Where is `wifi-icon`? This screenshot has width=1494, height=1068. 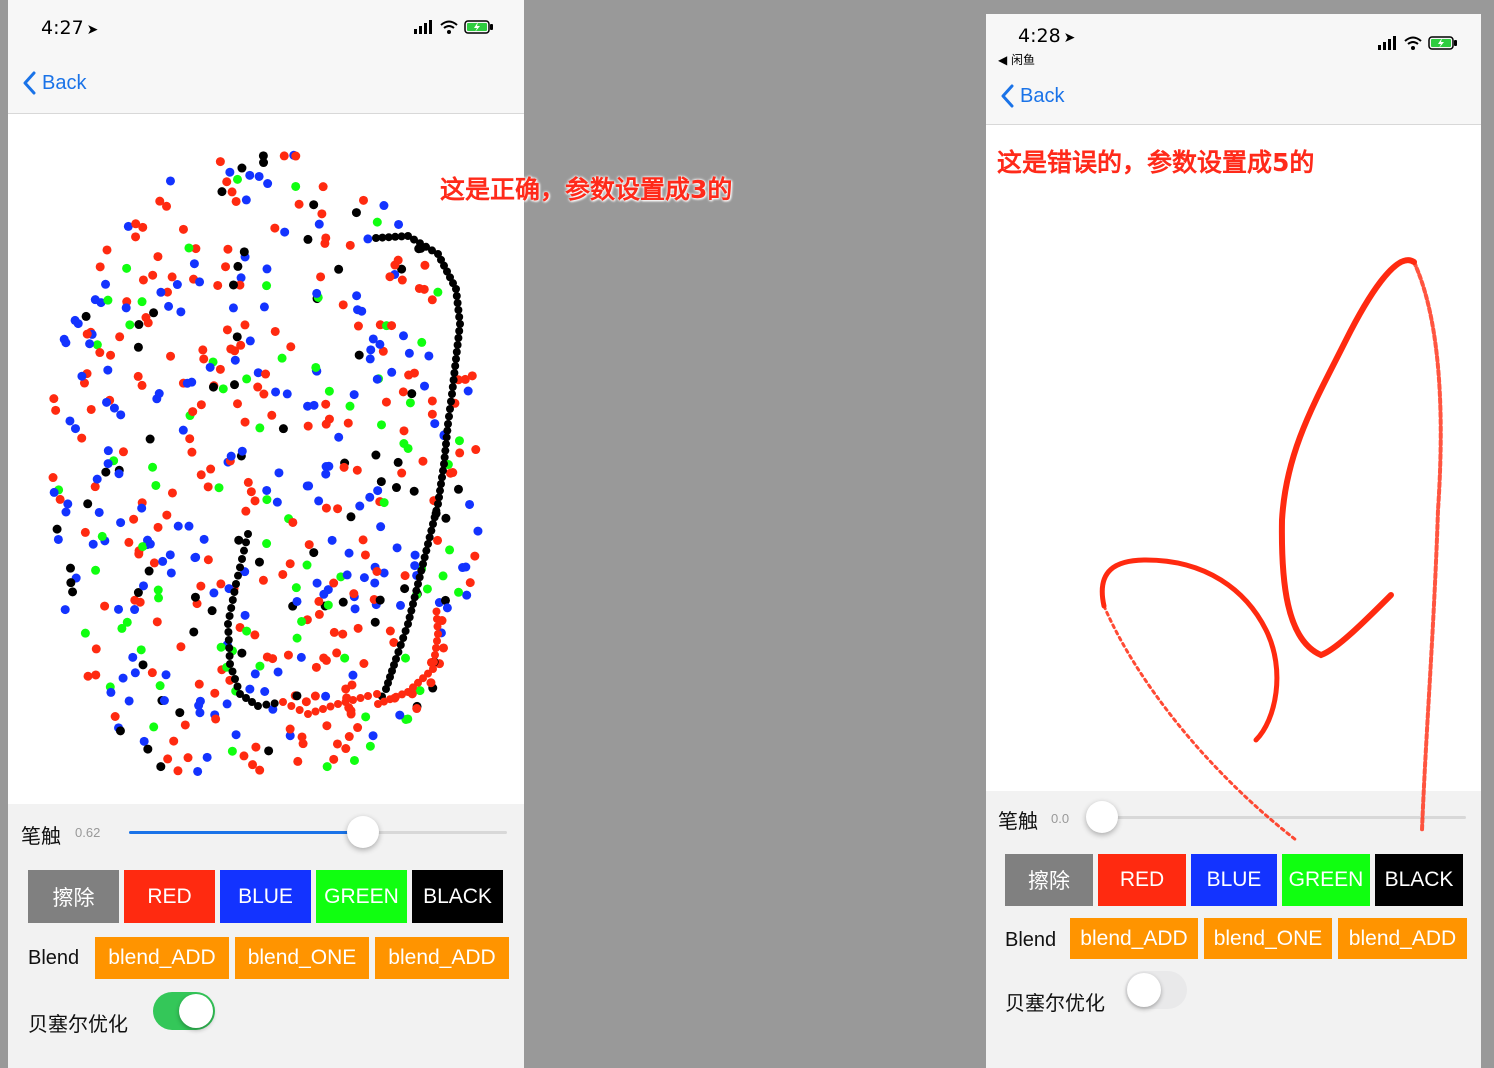
wifi-icon is located at coordinates (449, 27).